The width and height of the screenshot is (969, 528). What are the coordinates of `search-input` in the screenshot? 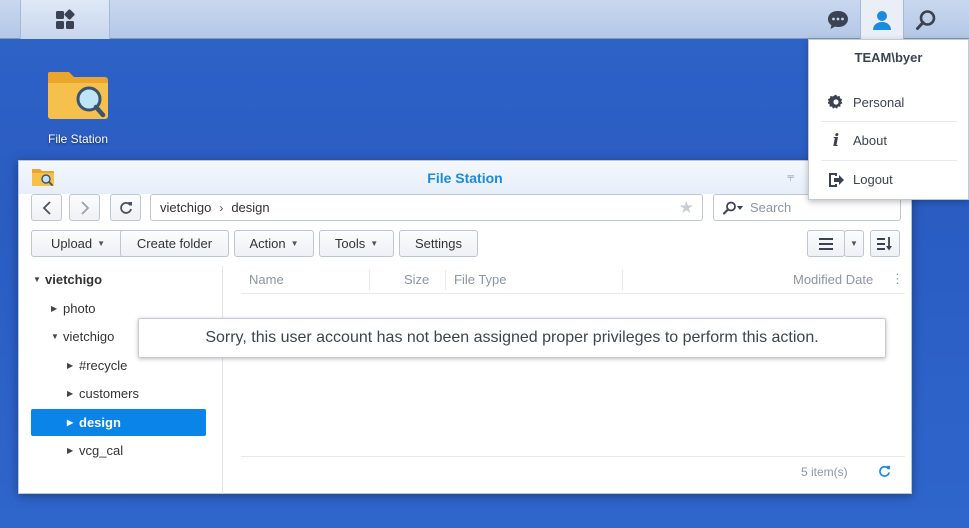 It's located at (820, 207).